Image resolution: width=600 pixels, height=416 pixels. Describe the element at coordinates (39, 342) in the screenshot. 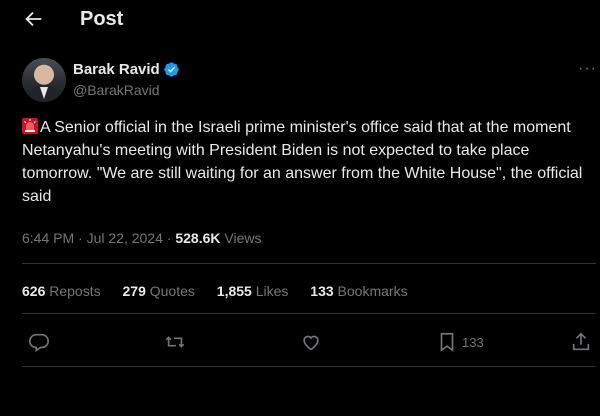

I see `reply-icon` at that location.